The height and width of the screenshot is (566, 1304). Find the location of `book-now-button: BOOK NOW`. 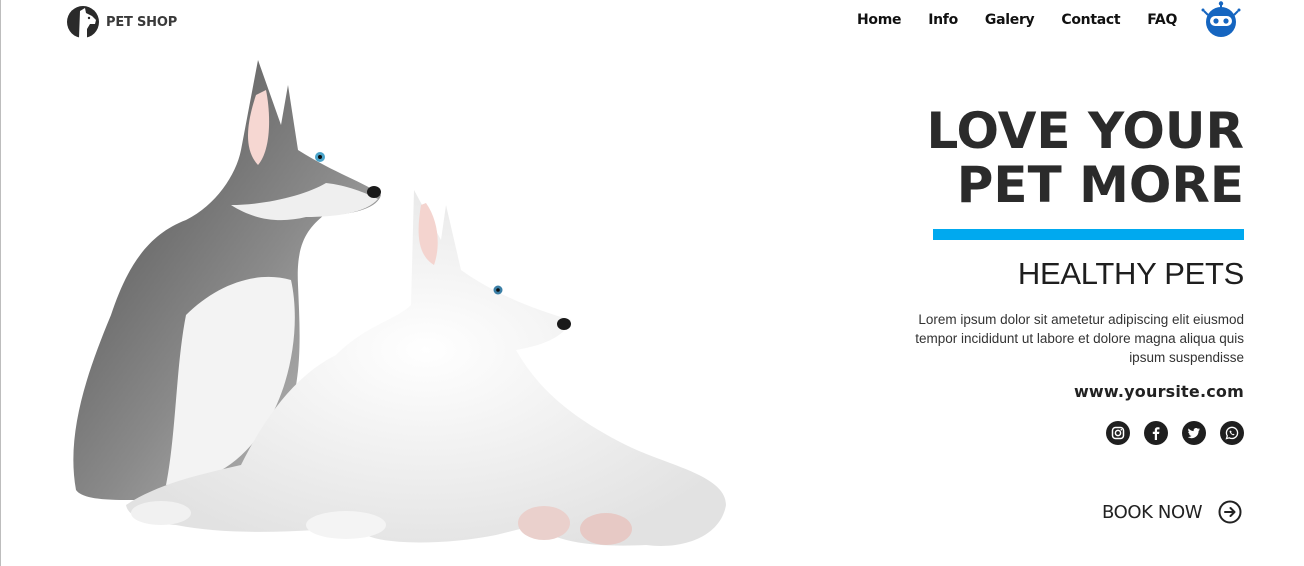

book-now-button: BOOK NOW is located at coordinates (1172, 512).